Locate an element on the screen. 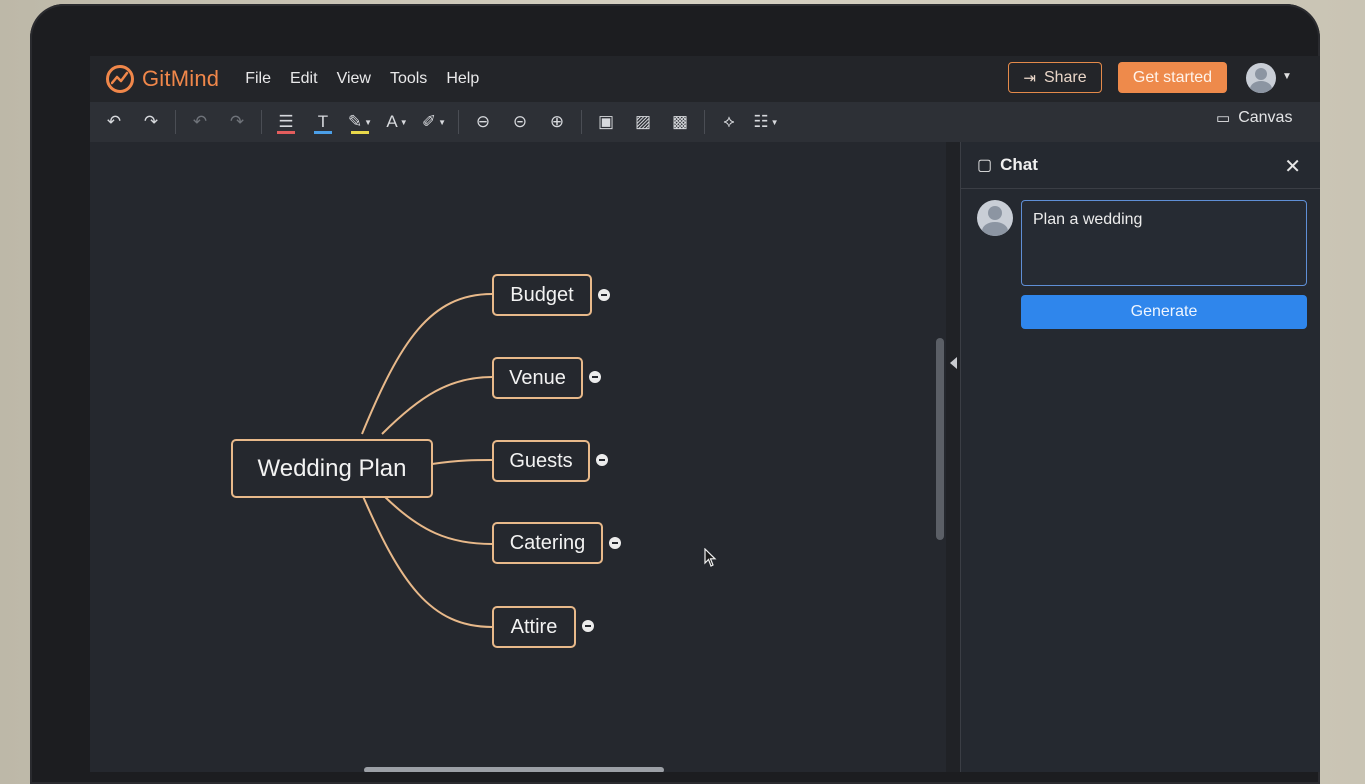  chat-user-avatar is located at coordinates (995, 218).